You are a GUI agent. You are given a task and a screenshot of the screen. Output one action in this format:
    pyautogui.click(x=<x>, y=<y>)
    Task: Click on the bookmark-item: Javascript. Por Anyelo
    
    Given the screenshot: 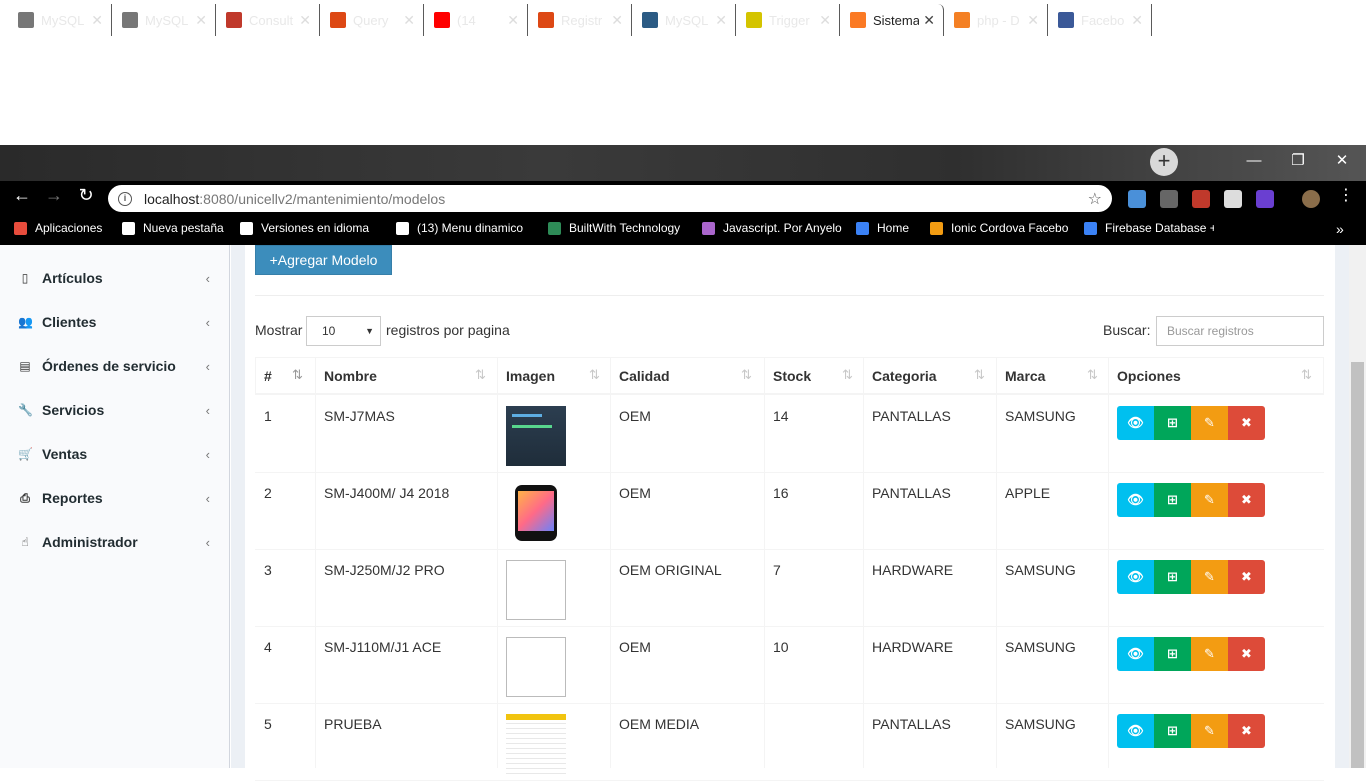 What is the action you would take?
    pyautogui.click(x=772, y=228)
    